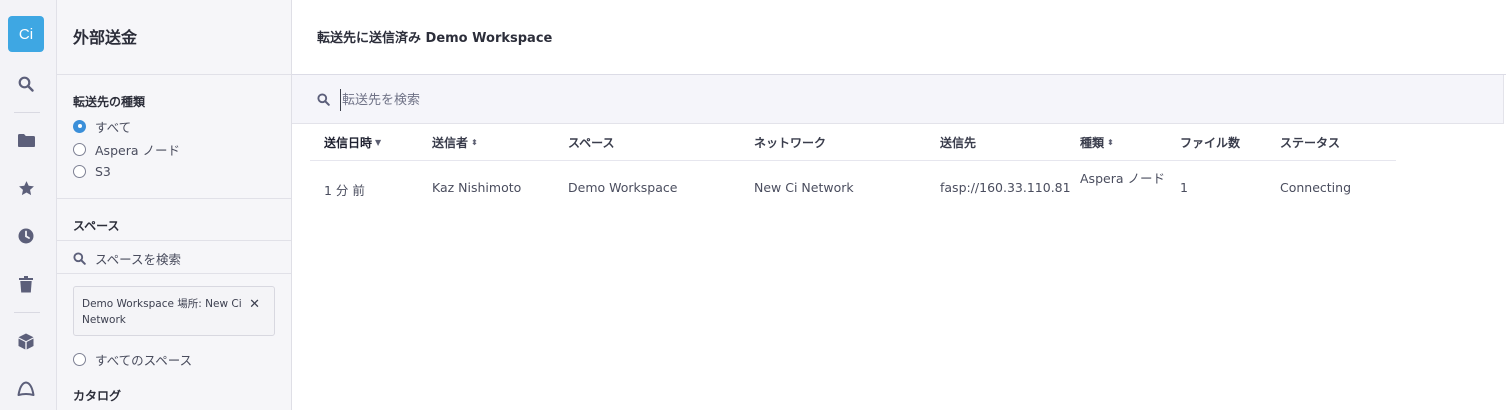 The width and height of the screenshot is (1506, 410). What do you see at coordinates (378, 142) in the screenshot?
I see `sort-desc-icon: ▼` at bounding box center [378, 142].